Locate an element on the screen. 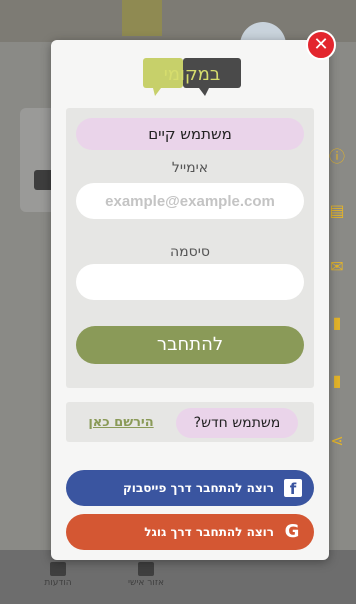  news-icon: ▤ is located at coordinates (337, 210).